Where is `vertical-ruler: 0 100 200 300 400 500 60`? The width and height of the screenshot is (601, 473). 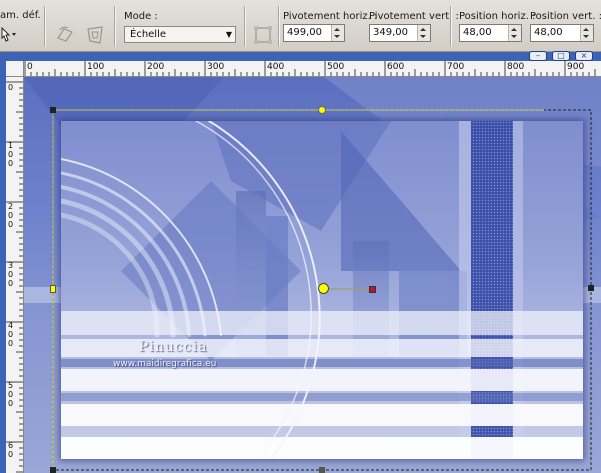
vertical-ruler: 0 100 200 300 400 500 60 is located at coordinates (15, 275).